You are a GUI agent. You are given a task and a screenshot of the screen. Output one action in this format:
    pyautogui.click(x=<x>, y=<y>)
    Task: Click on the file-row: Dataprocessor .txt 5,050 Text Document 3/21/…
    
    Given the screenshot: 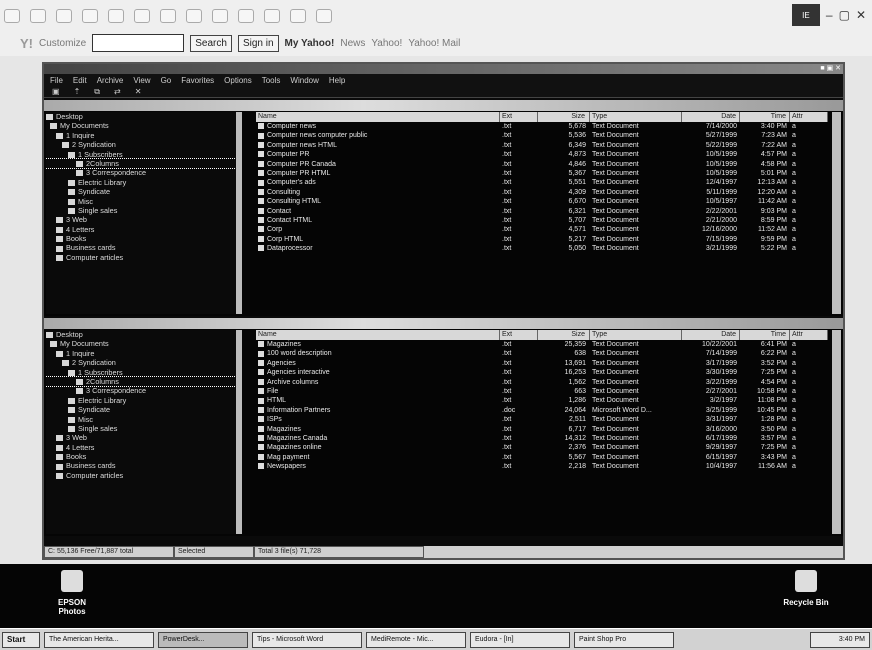 What is the action you would take?
    pyautogui.click(x=542, y=248)
    